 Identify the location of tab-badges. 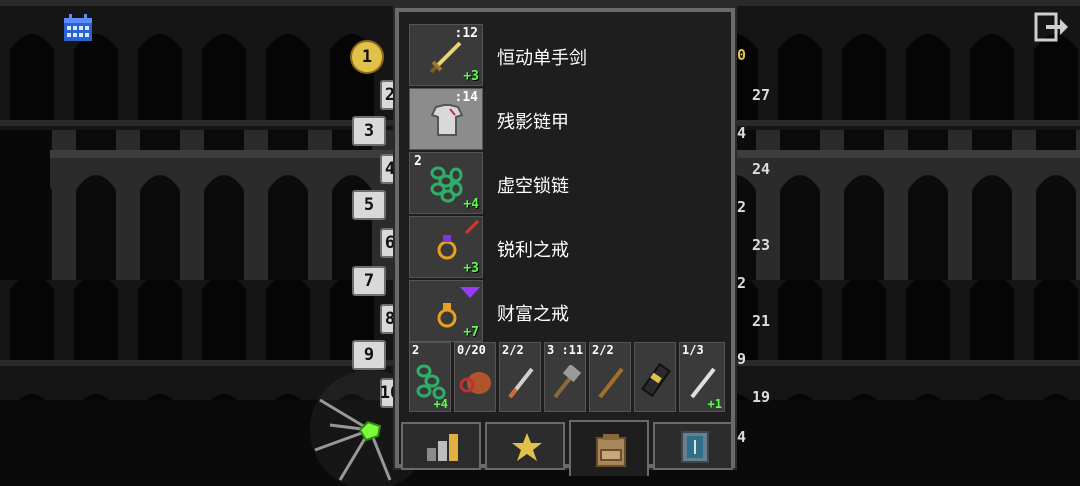
(525, 446).